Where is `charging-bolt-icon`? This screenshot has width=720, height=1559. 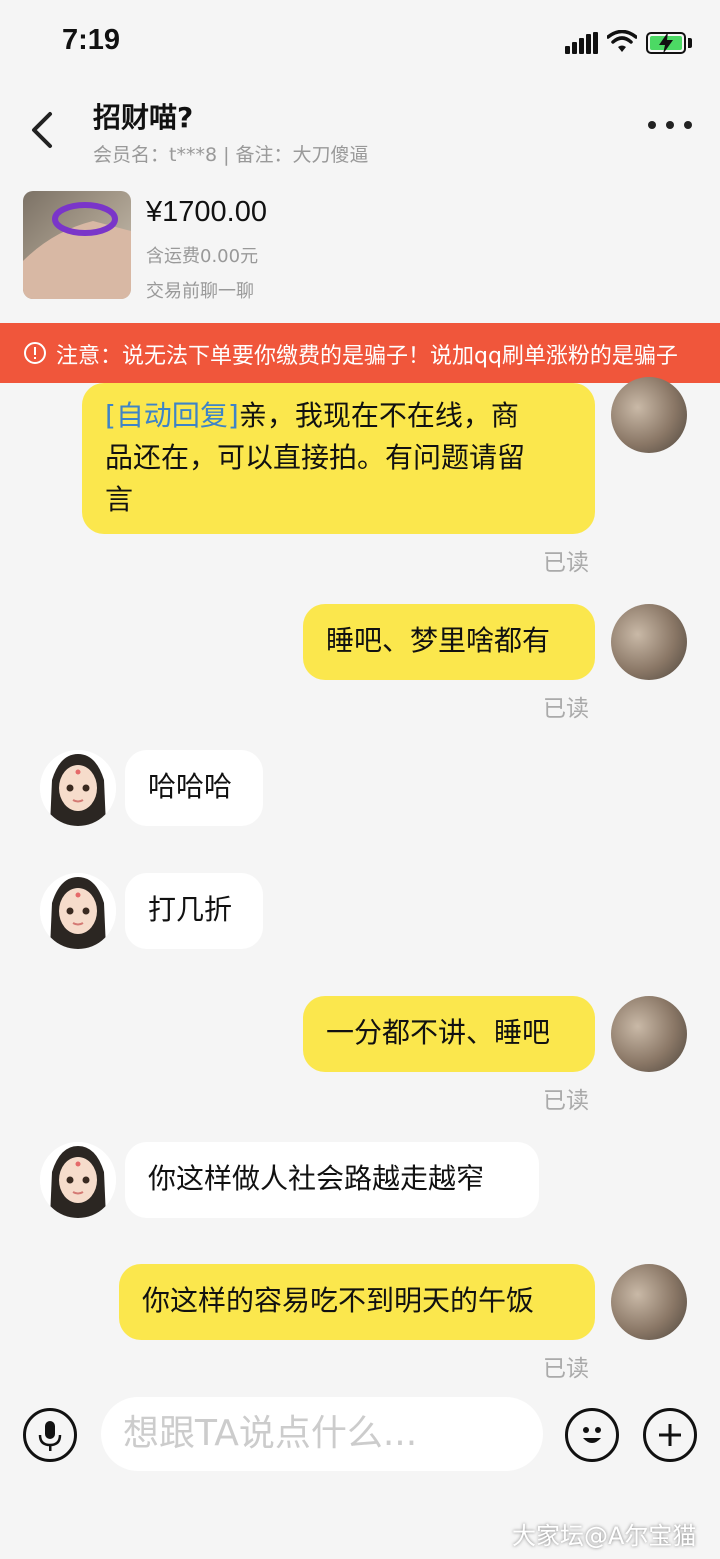 charging-bolt-icon is located at coordinates (666, 43).